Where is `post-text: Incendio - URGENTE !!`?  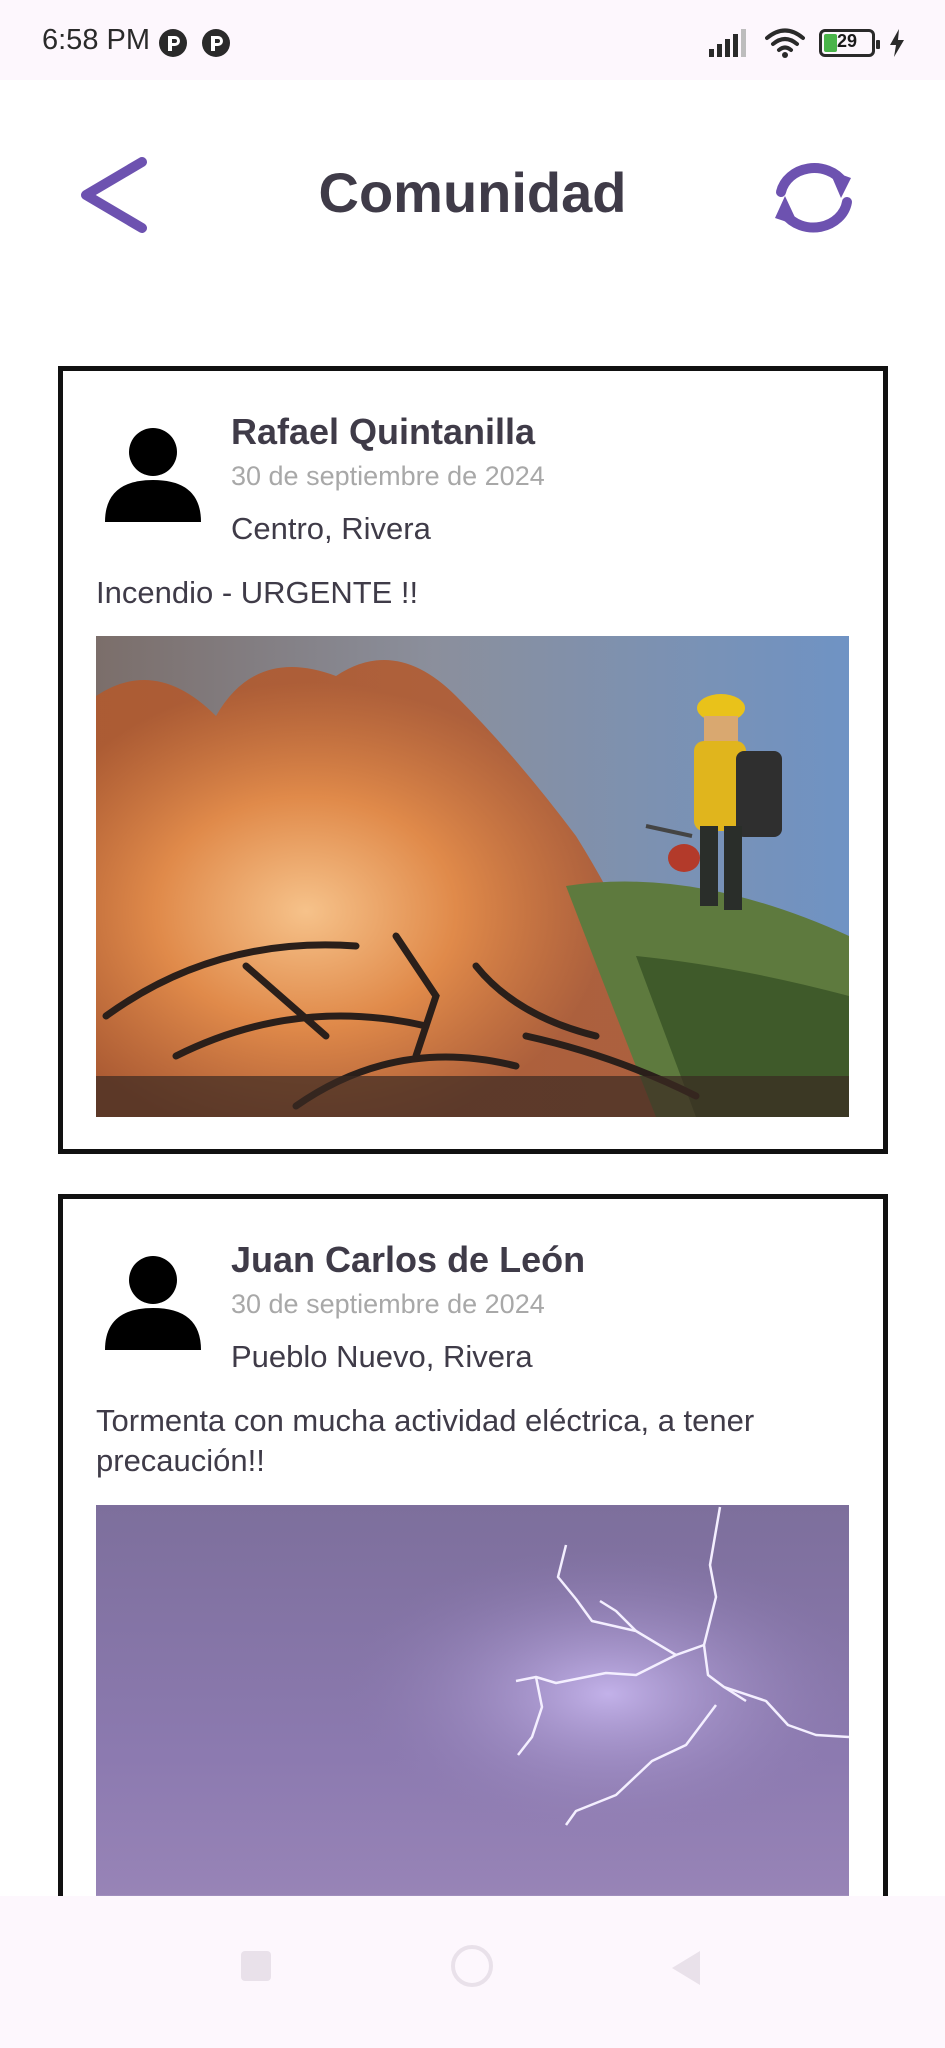 post-text: Incendio - URGENTE !! is located at coordinates (257, 592).